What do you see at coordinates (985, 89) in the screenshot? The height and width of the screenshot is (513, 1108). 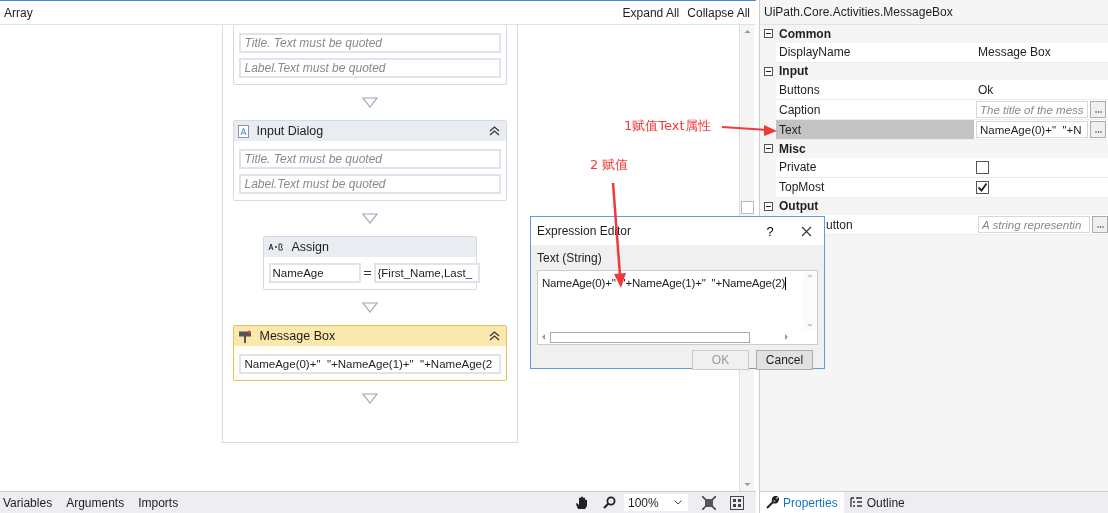 I see `property-value: Ok` at bounding box center [985, 89].